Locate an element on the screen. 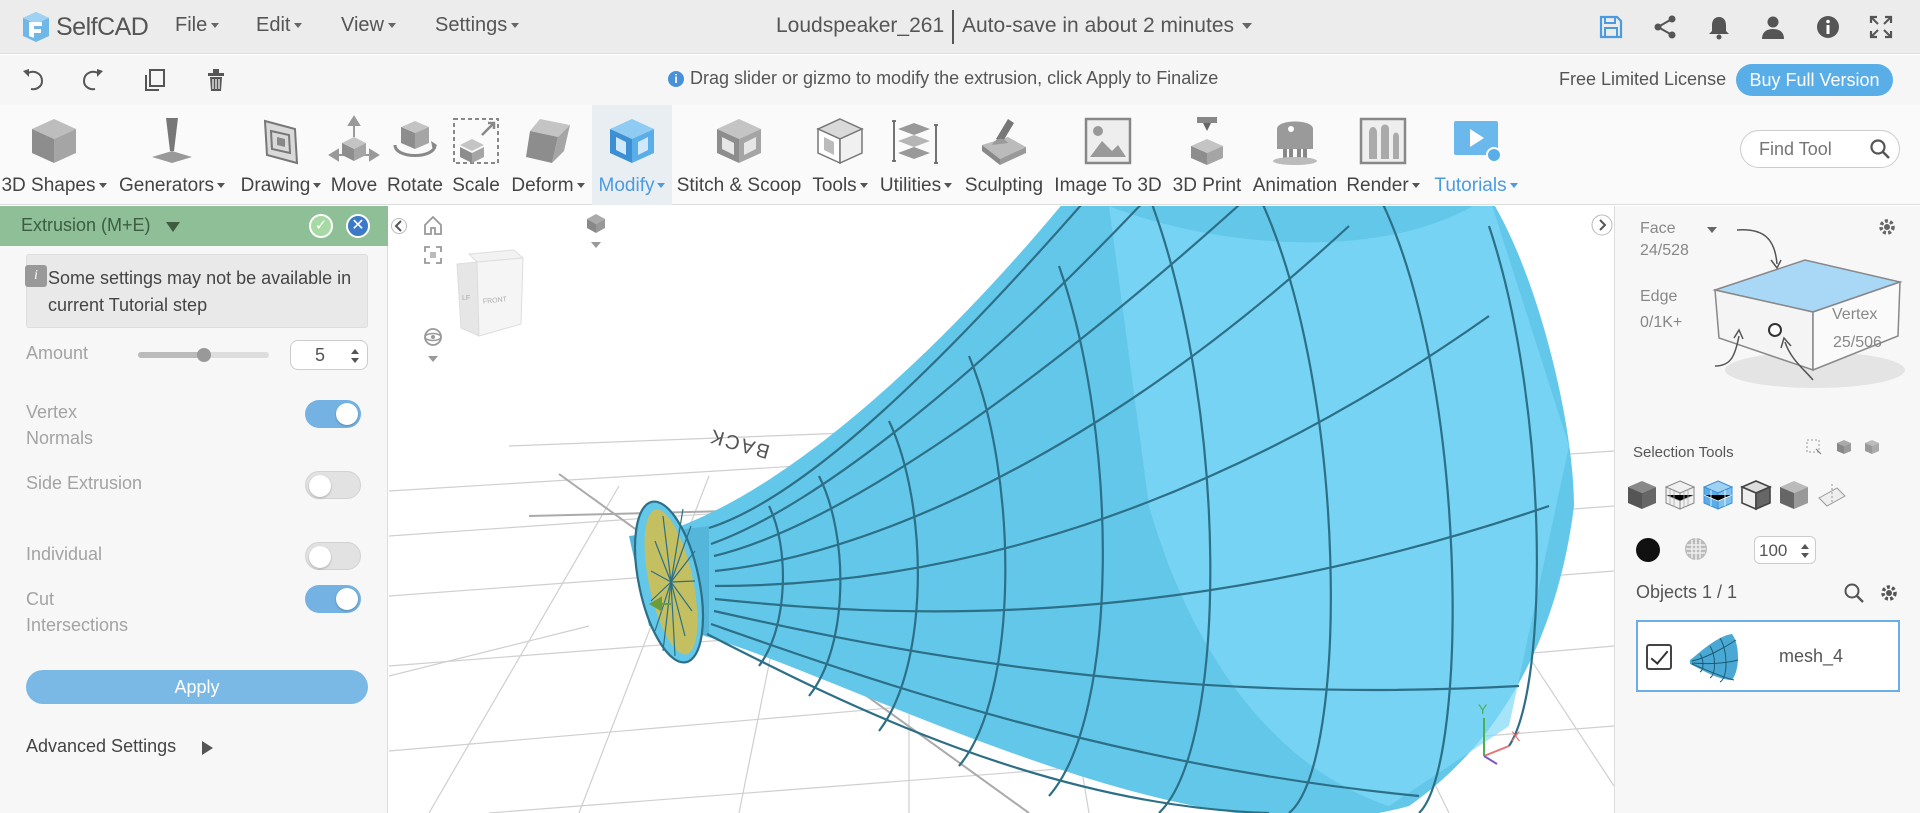 The width and height of the screenshot is (1920, 813). tool-3d-print: 3D Print is located at coordinates (1207, 155).